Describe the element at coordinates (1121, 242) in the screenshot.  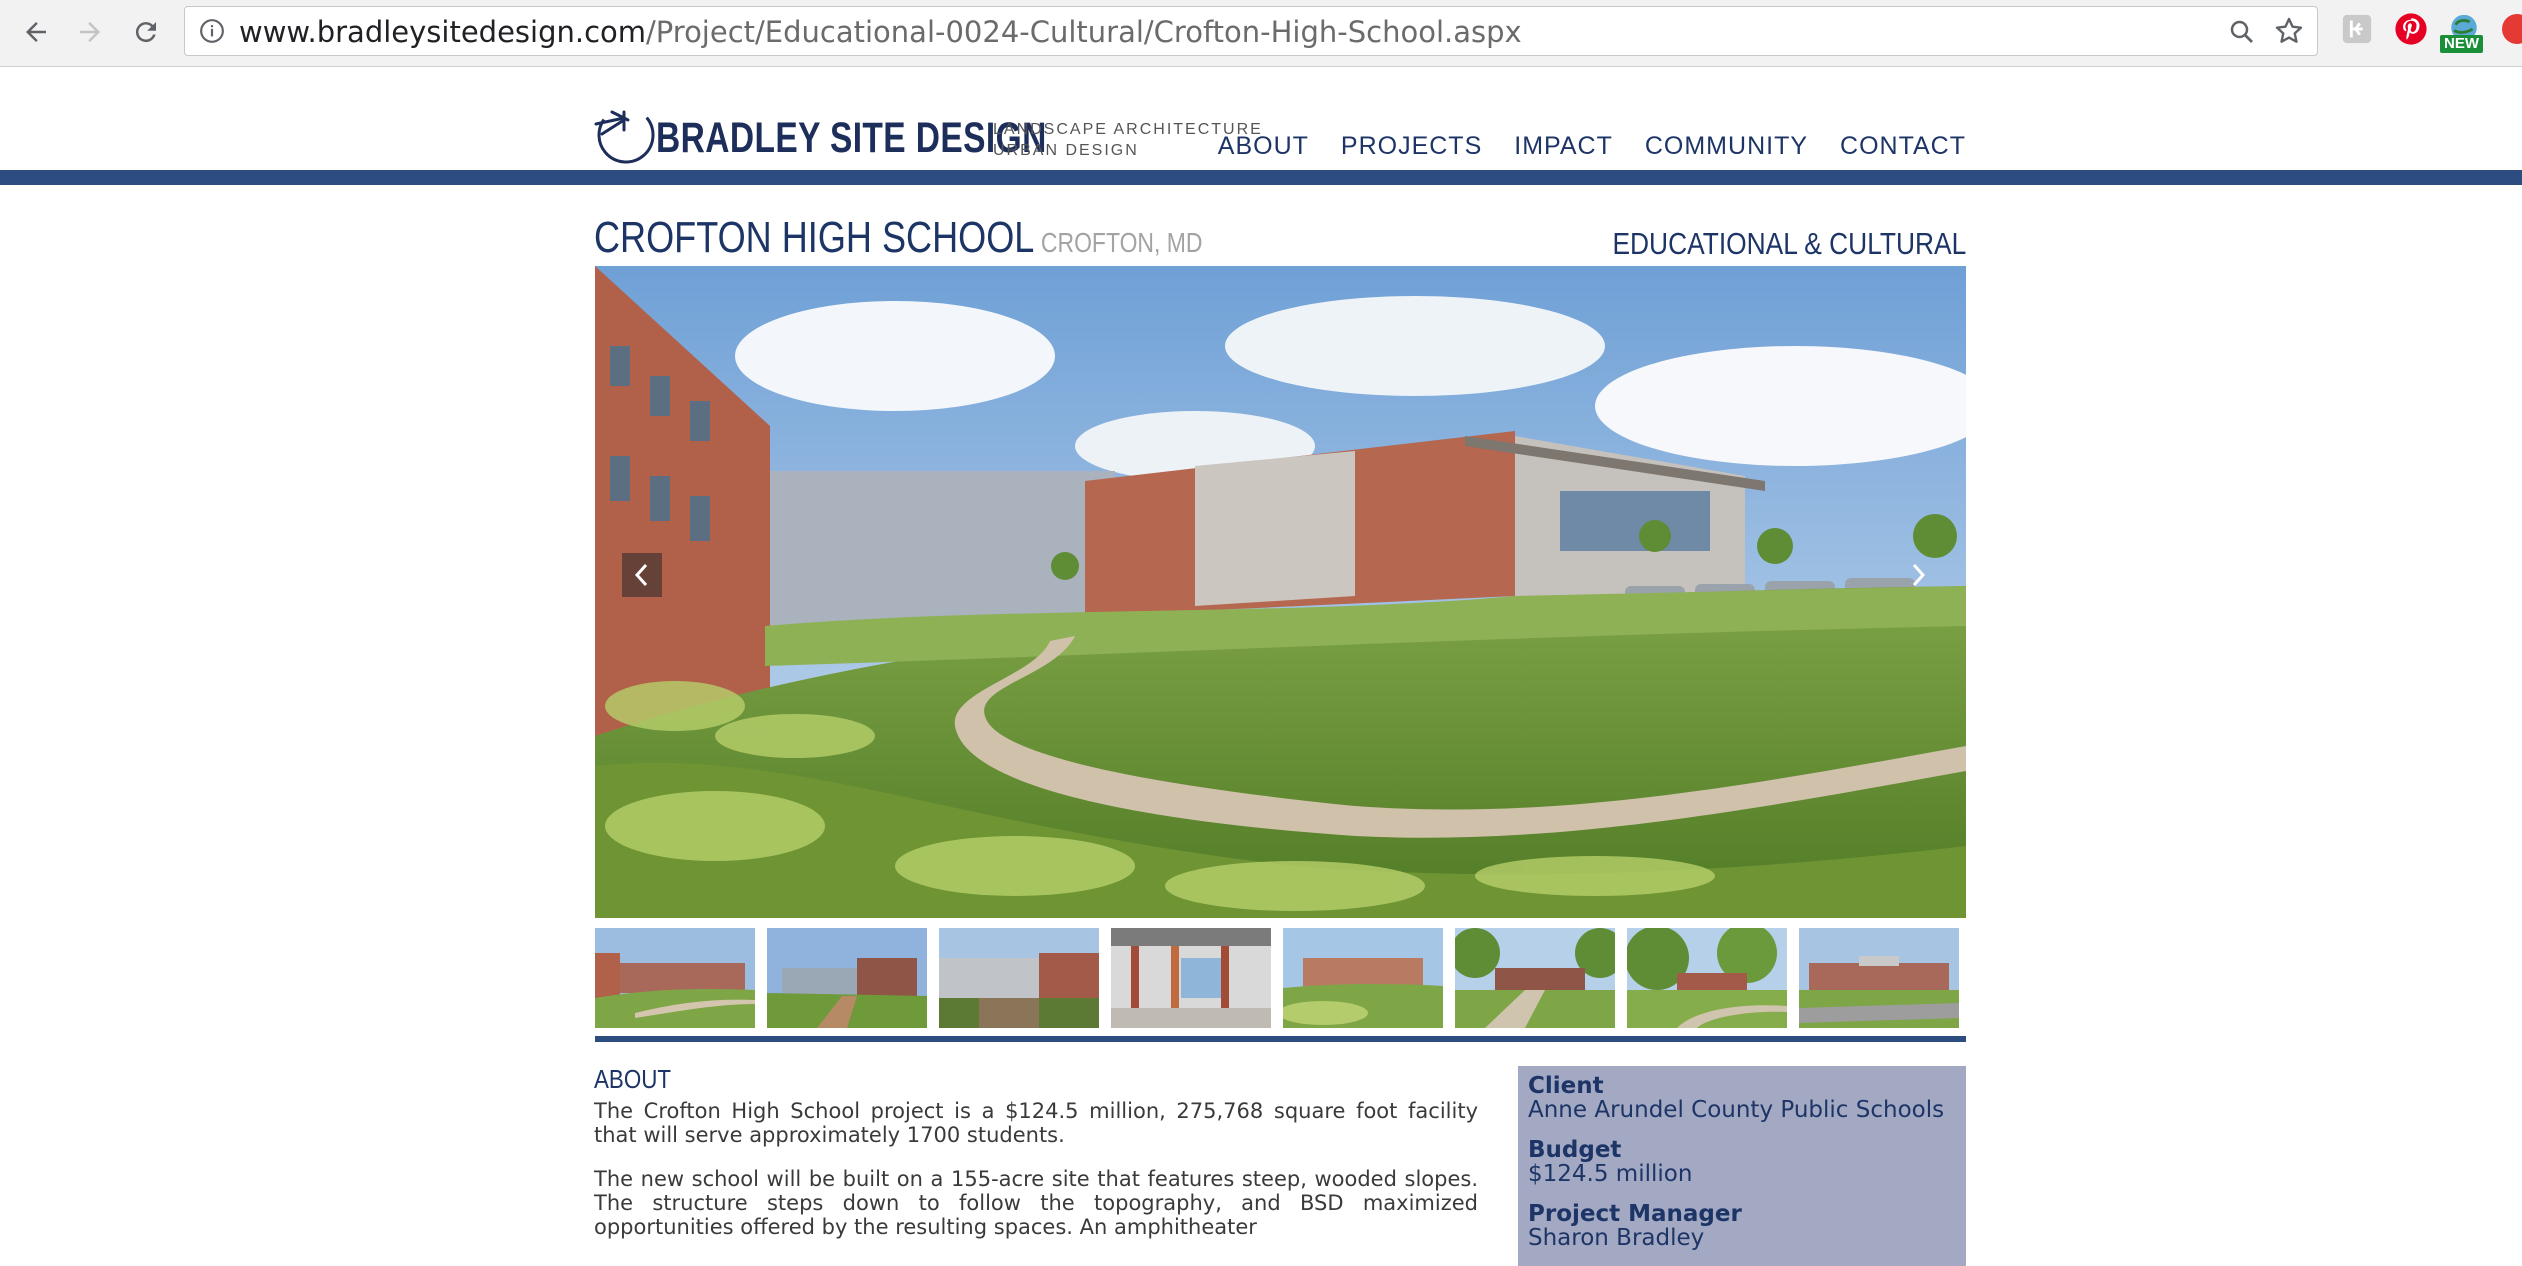
I see `project-location: CROFTON, MD` at that location.